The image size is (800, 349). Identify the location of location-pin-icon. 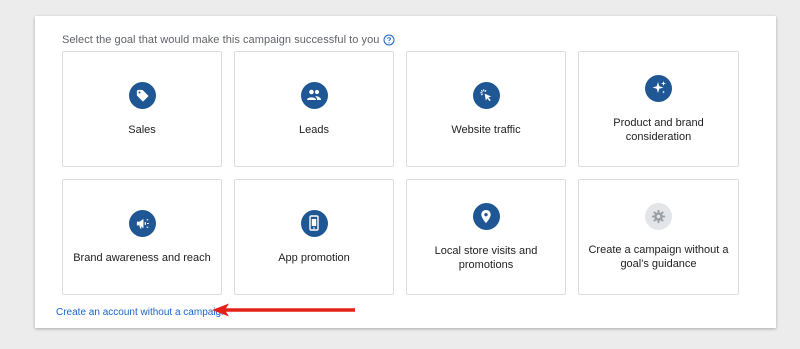
(486, 216).